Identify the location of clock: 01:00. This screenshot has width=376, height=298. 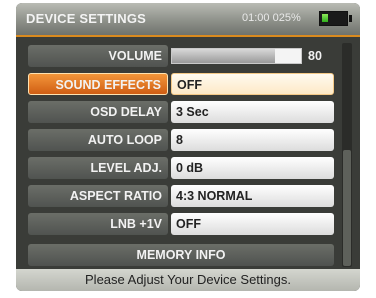
(256, 18).